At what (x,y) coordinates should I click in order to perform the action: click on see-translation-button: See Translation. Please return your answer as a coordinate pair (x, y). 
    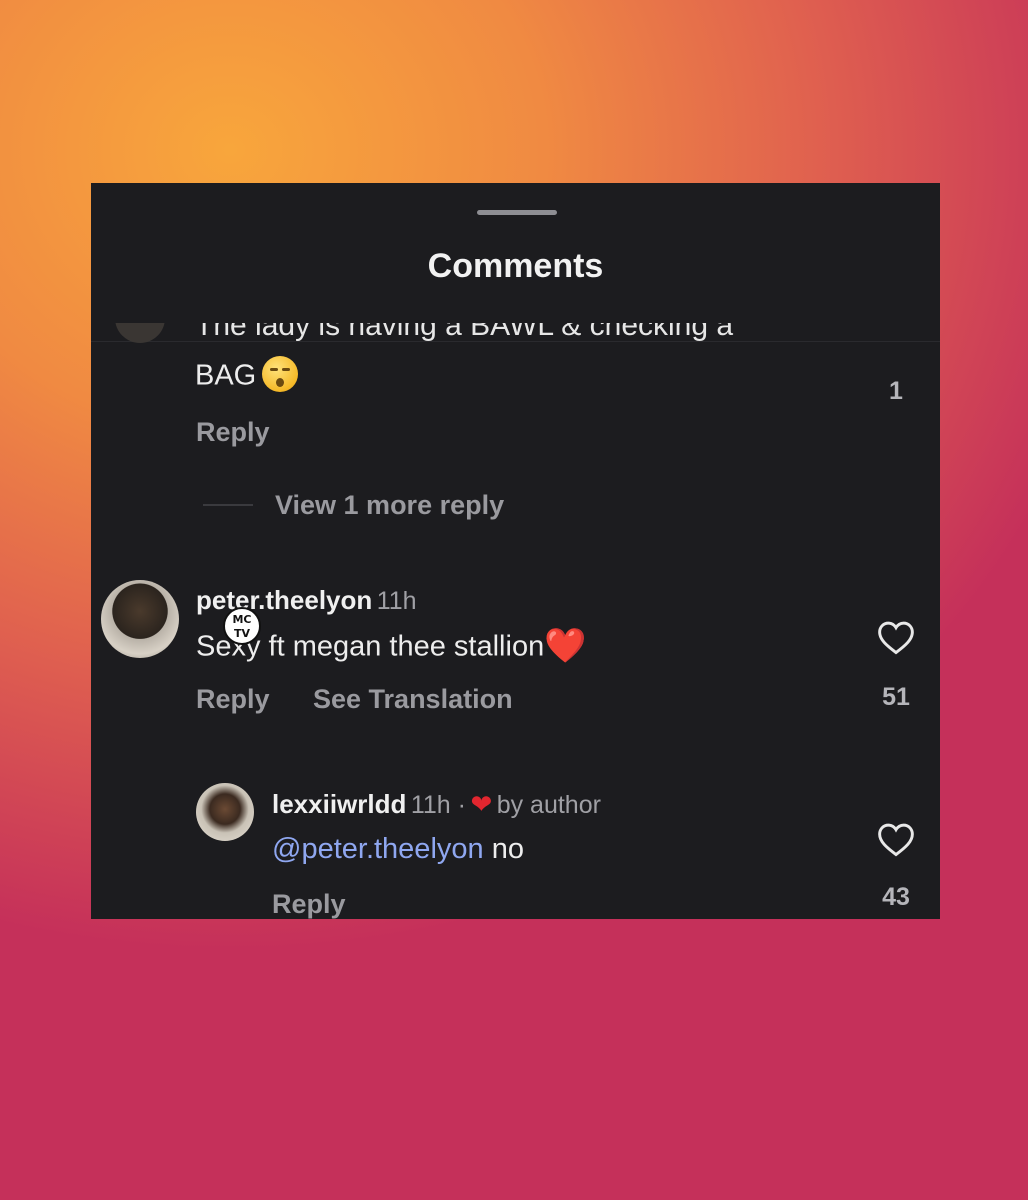
    Looking at the image, I should click on (413, 699).